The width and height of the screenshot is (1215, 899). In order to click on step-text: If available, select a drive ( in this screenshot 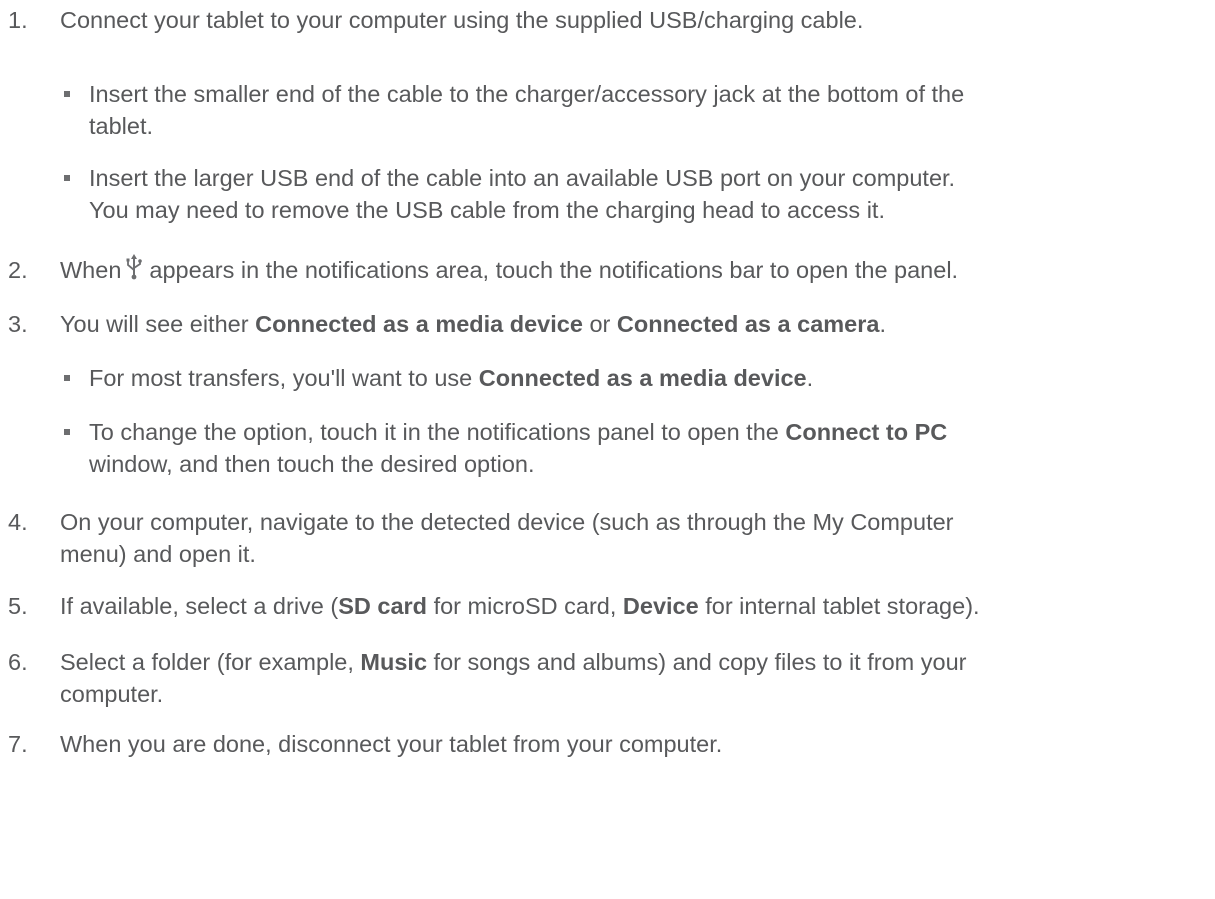, I will do `click(199, 606)`.